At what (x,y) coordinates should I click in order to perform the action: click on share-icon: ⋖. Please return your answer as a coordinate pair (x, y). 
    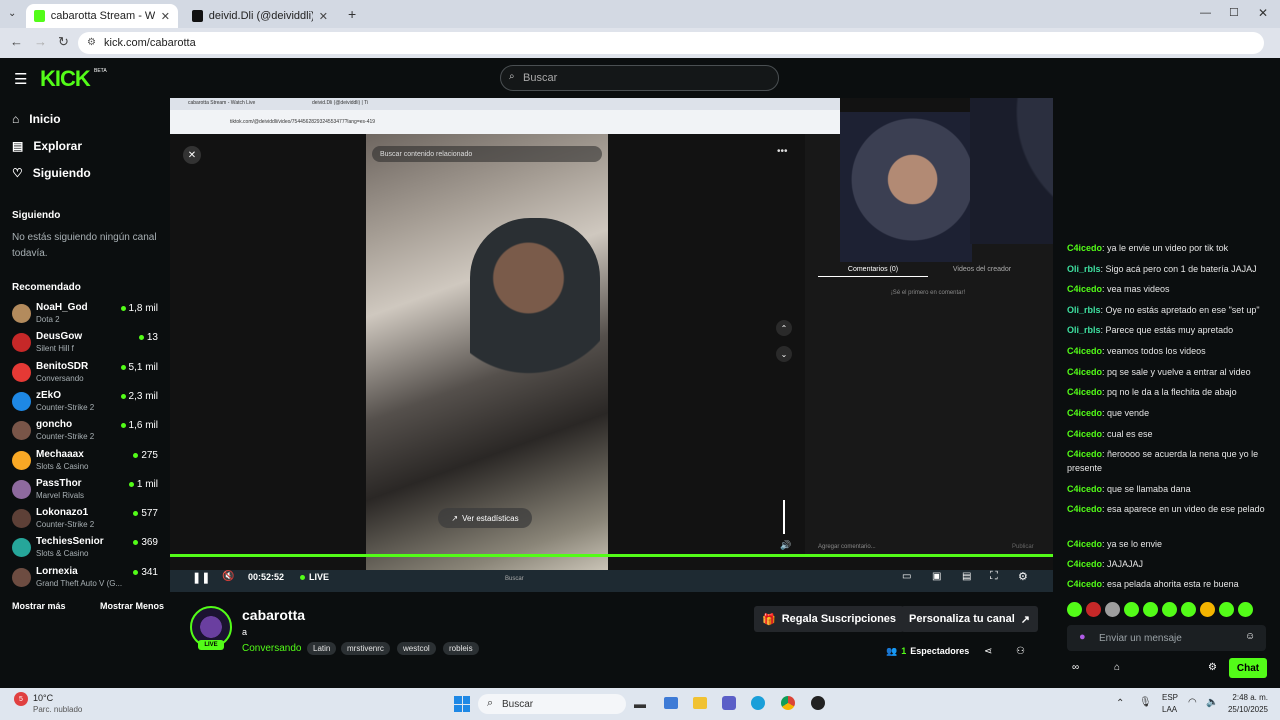
    Looking at the image, I should click on (988, 651).